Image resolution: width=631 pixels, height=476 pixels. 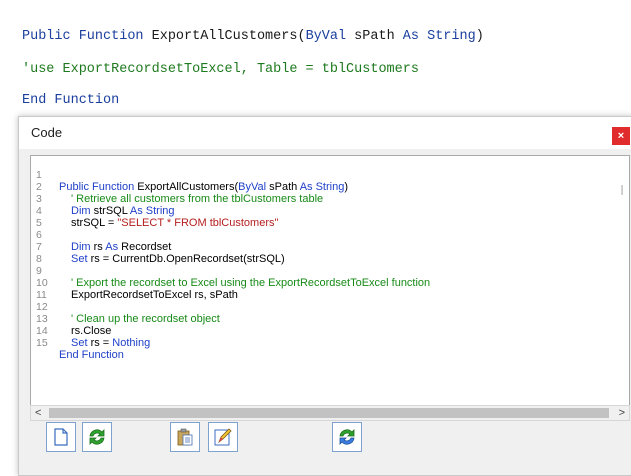 I want to click on dialog-title: Code, so click(x=47, y=132).